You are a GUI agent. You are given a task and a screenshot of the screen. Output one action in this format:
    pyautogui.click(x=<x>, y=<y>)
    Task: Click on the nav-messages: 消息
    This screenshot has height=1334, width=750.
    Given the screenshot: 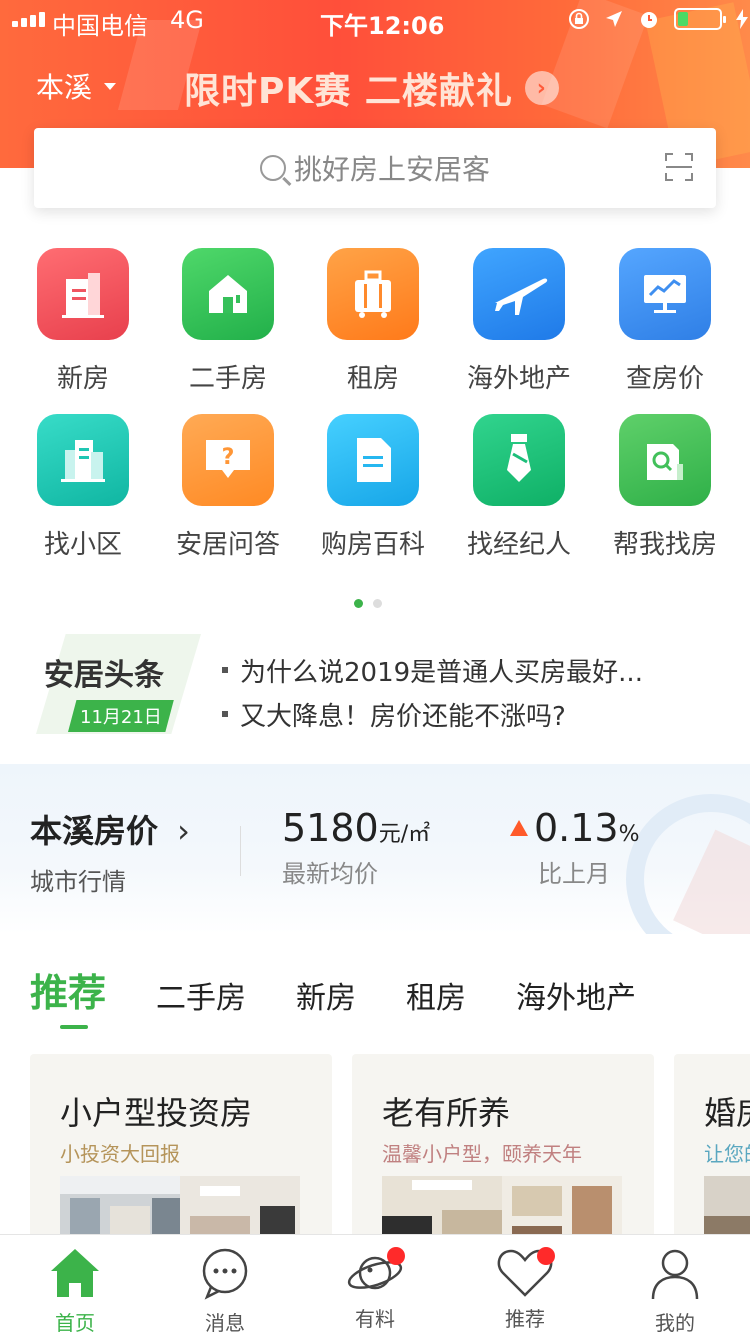 What is the action you would take?
    pyautogui.click(x=225, y=1289)
    